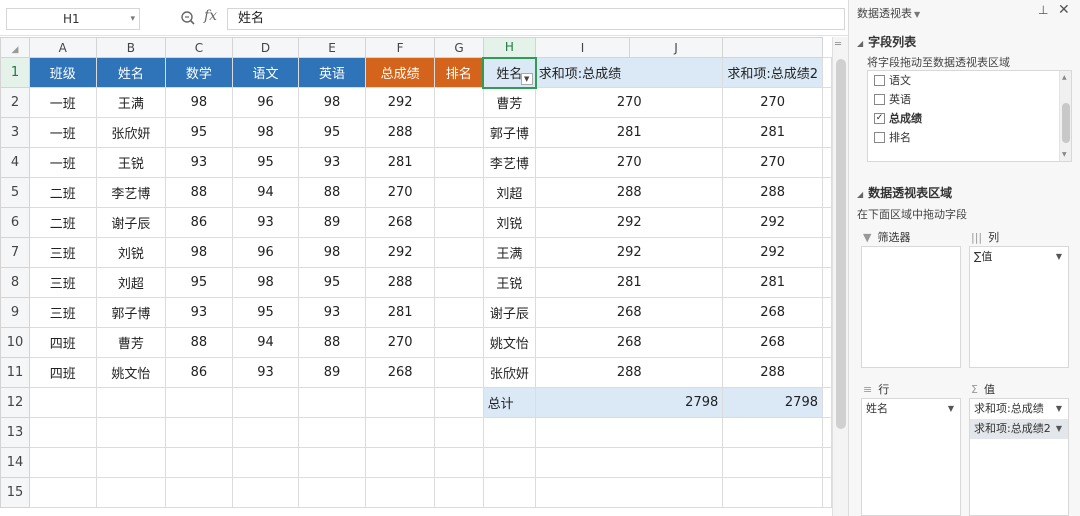  I want to click on table-cell: 281, so click(400, 162).